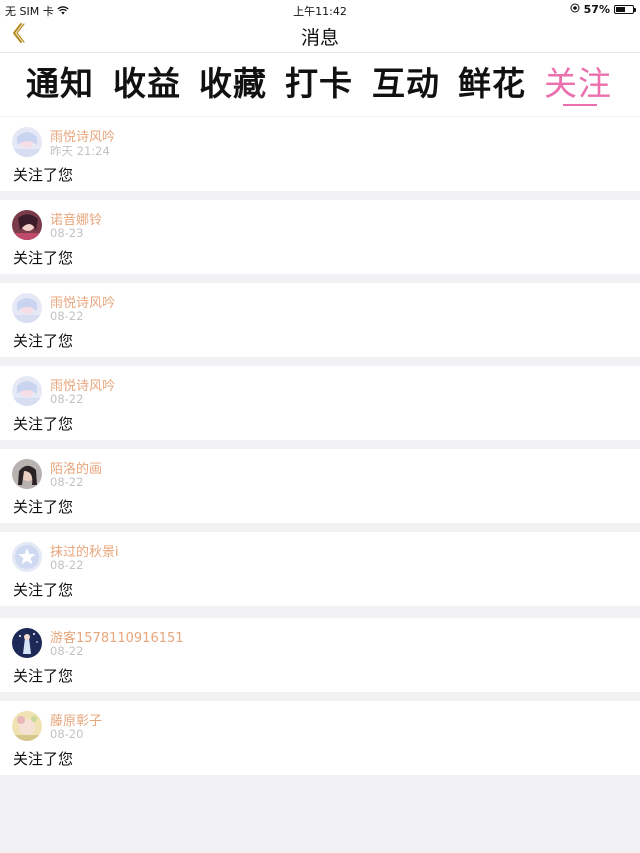 Image resolution: width=640 pixels, height=853 pixels. I want to click on status-right: 57%, so click(603, 9).